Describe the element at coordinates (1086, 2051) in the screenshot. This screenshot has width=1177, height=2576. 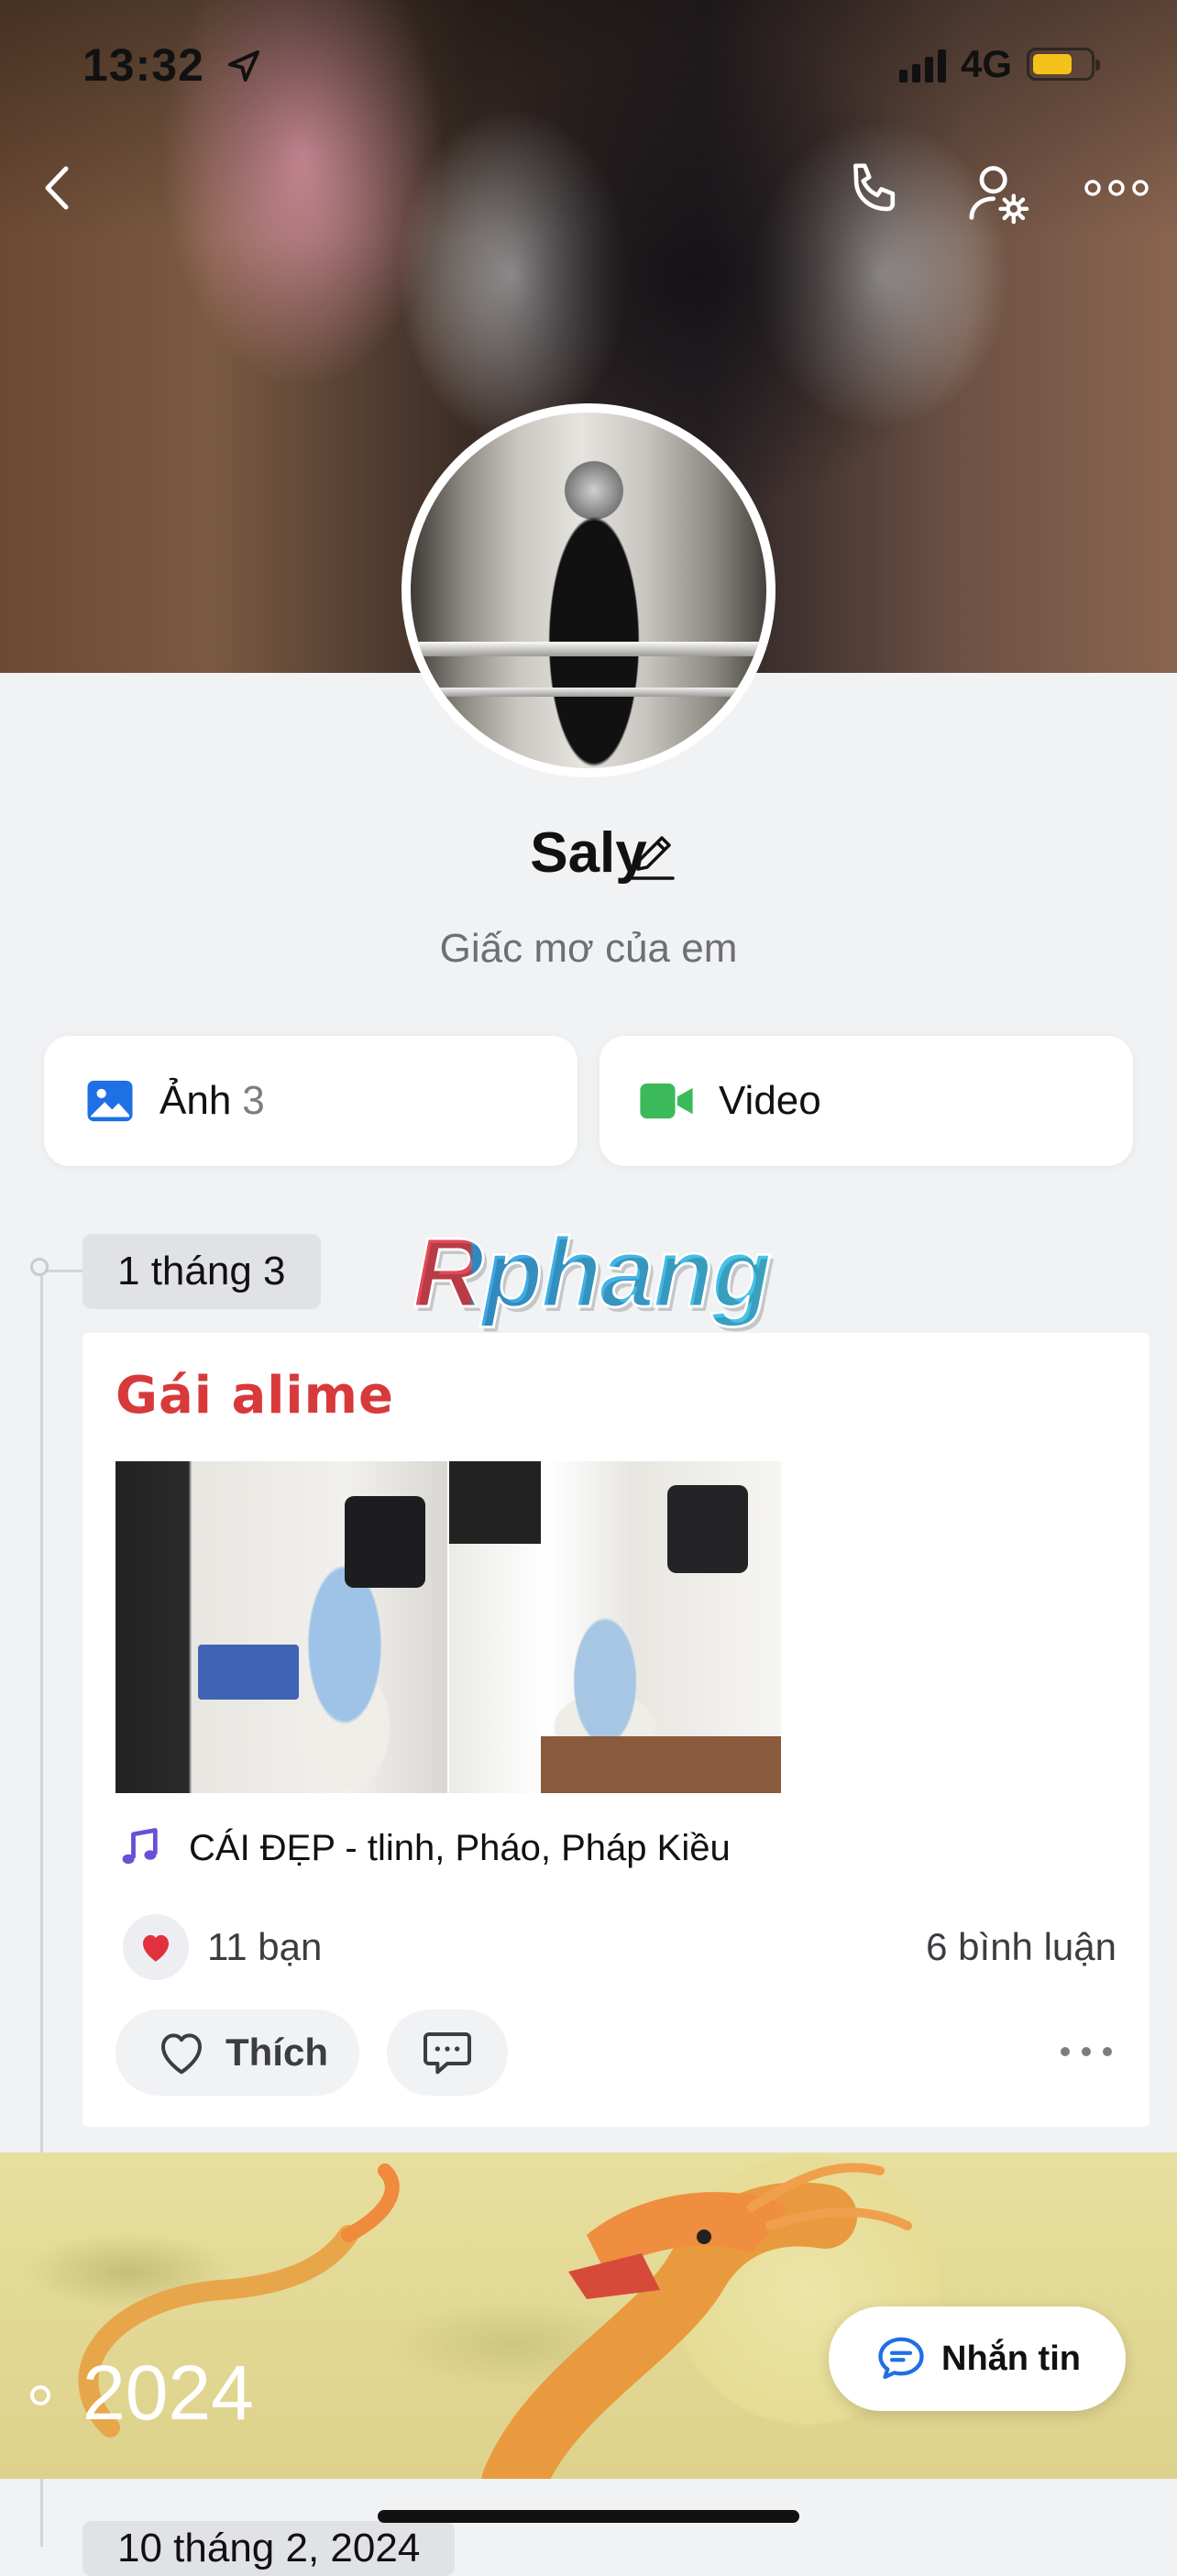
I see `post-more-icon` at that location.